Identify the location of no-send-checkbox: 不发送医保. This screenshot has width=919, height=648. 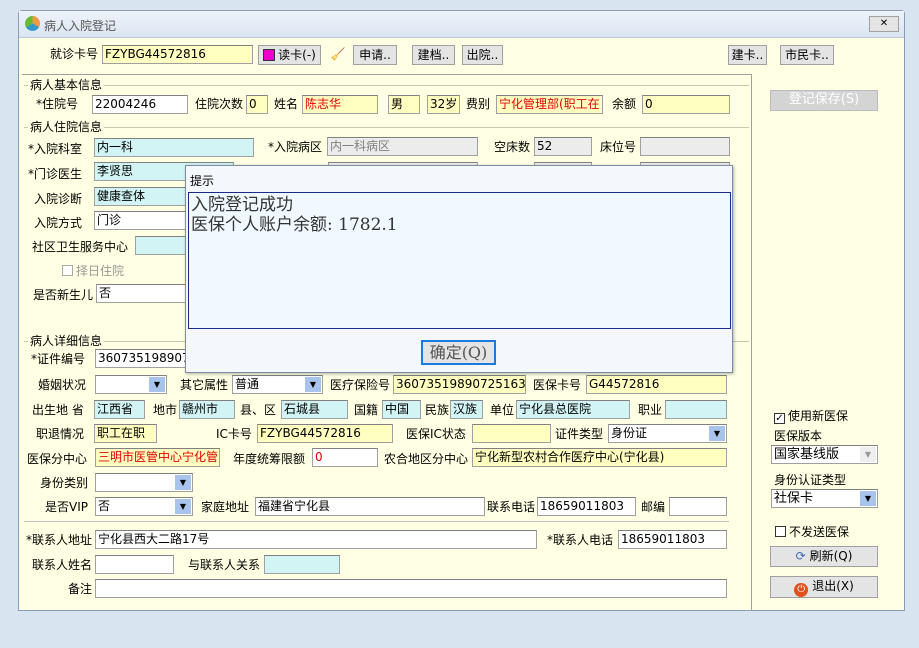
(812, 532).